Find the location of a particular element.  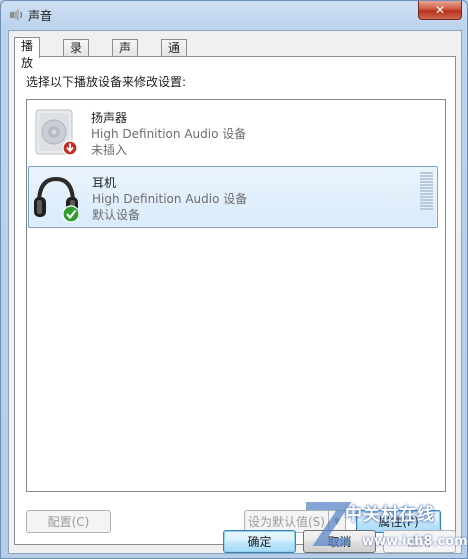

window-title: 声音 is located at coordinates (40, 16).